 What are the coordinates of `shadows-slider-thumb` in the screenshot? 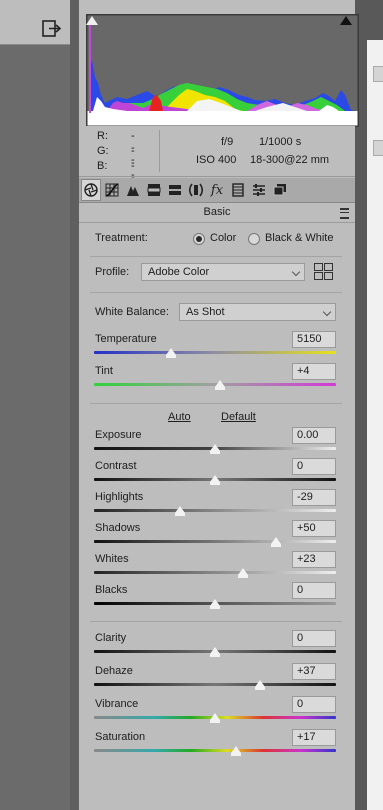 It's located at (276, 542).